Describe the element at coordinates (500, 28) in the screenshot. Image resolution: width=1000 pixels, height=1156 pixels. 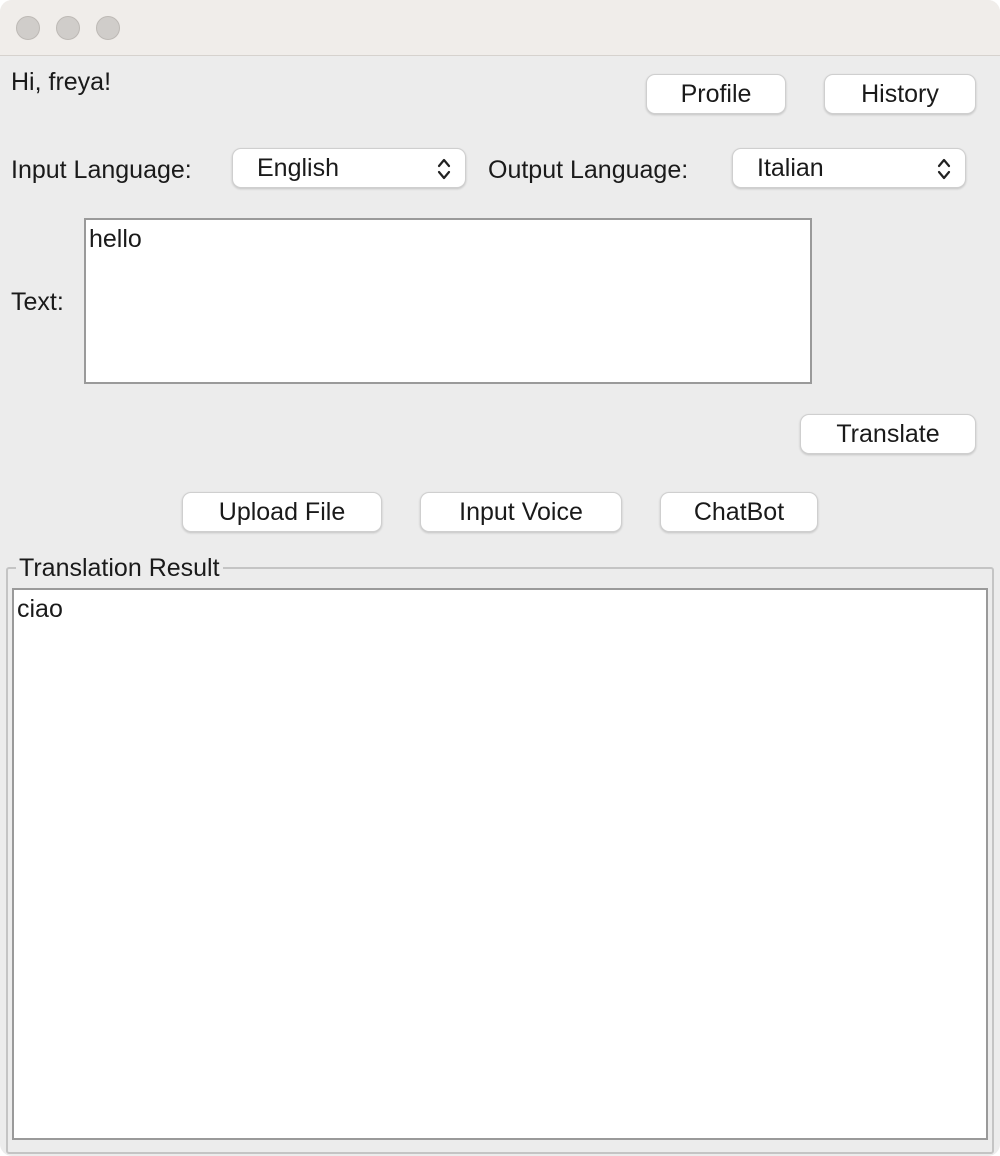
I see `title-bar` at that location.